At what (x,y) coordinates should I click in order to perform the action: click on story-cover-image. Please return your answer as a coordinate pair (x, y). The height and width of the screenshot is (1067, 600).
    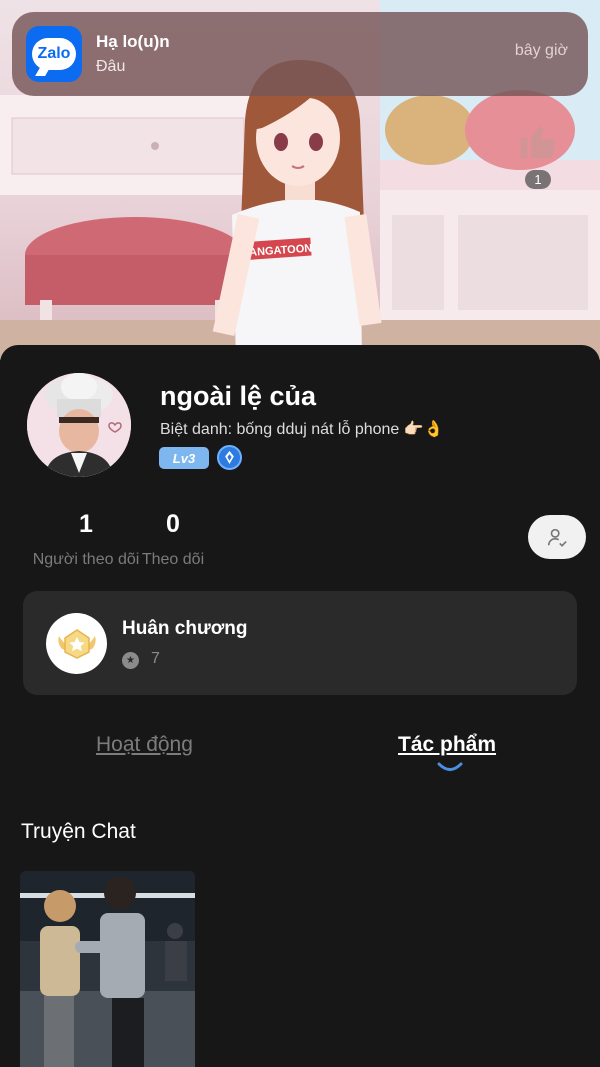
    Looking at the image, I should click on (107, 969).